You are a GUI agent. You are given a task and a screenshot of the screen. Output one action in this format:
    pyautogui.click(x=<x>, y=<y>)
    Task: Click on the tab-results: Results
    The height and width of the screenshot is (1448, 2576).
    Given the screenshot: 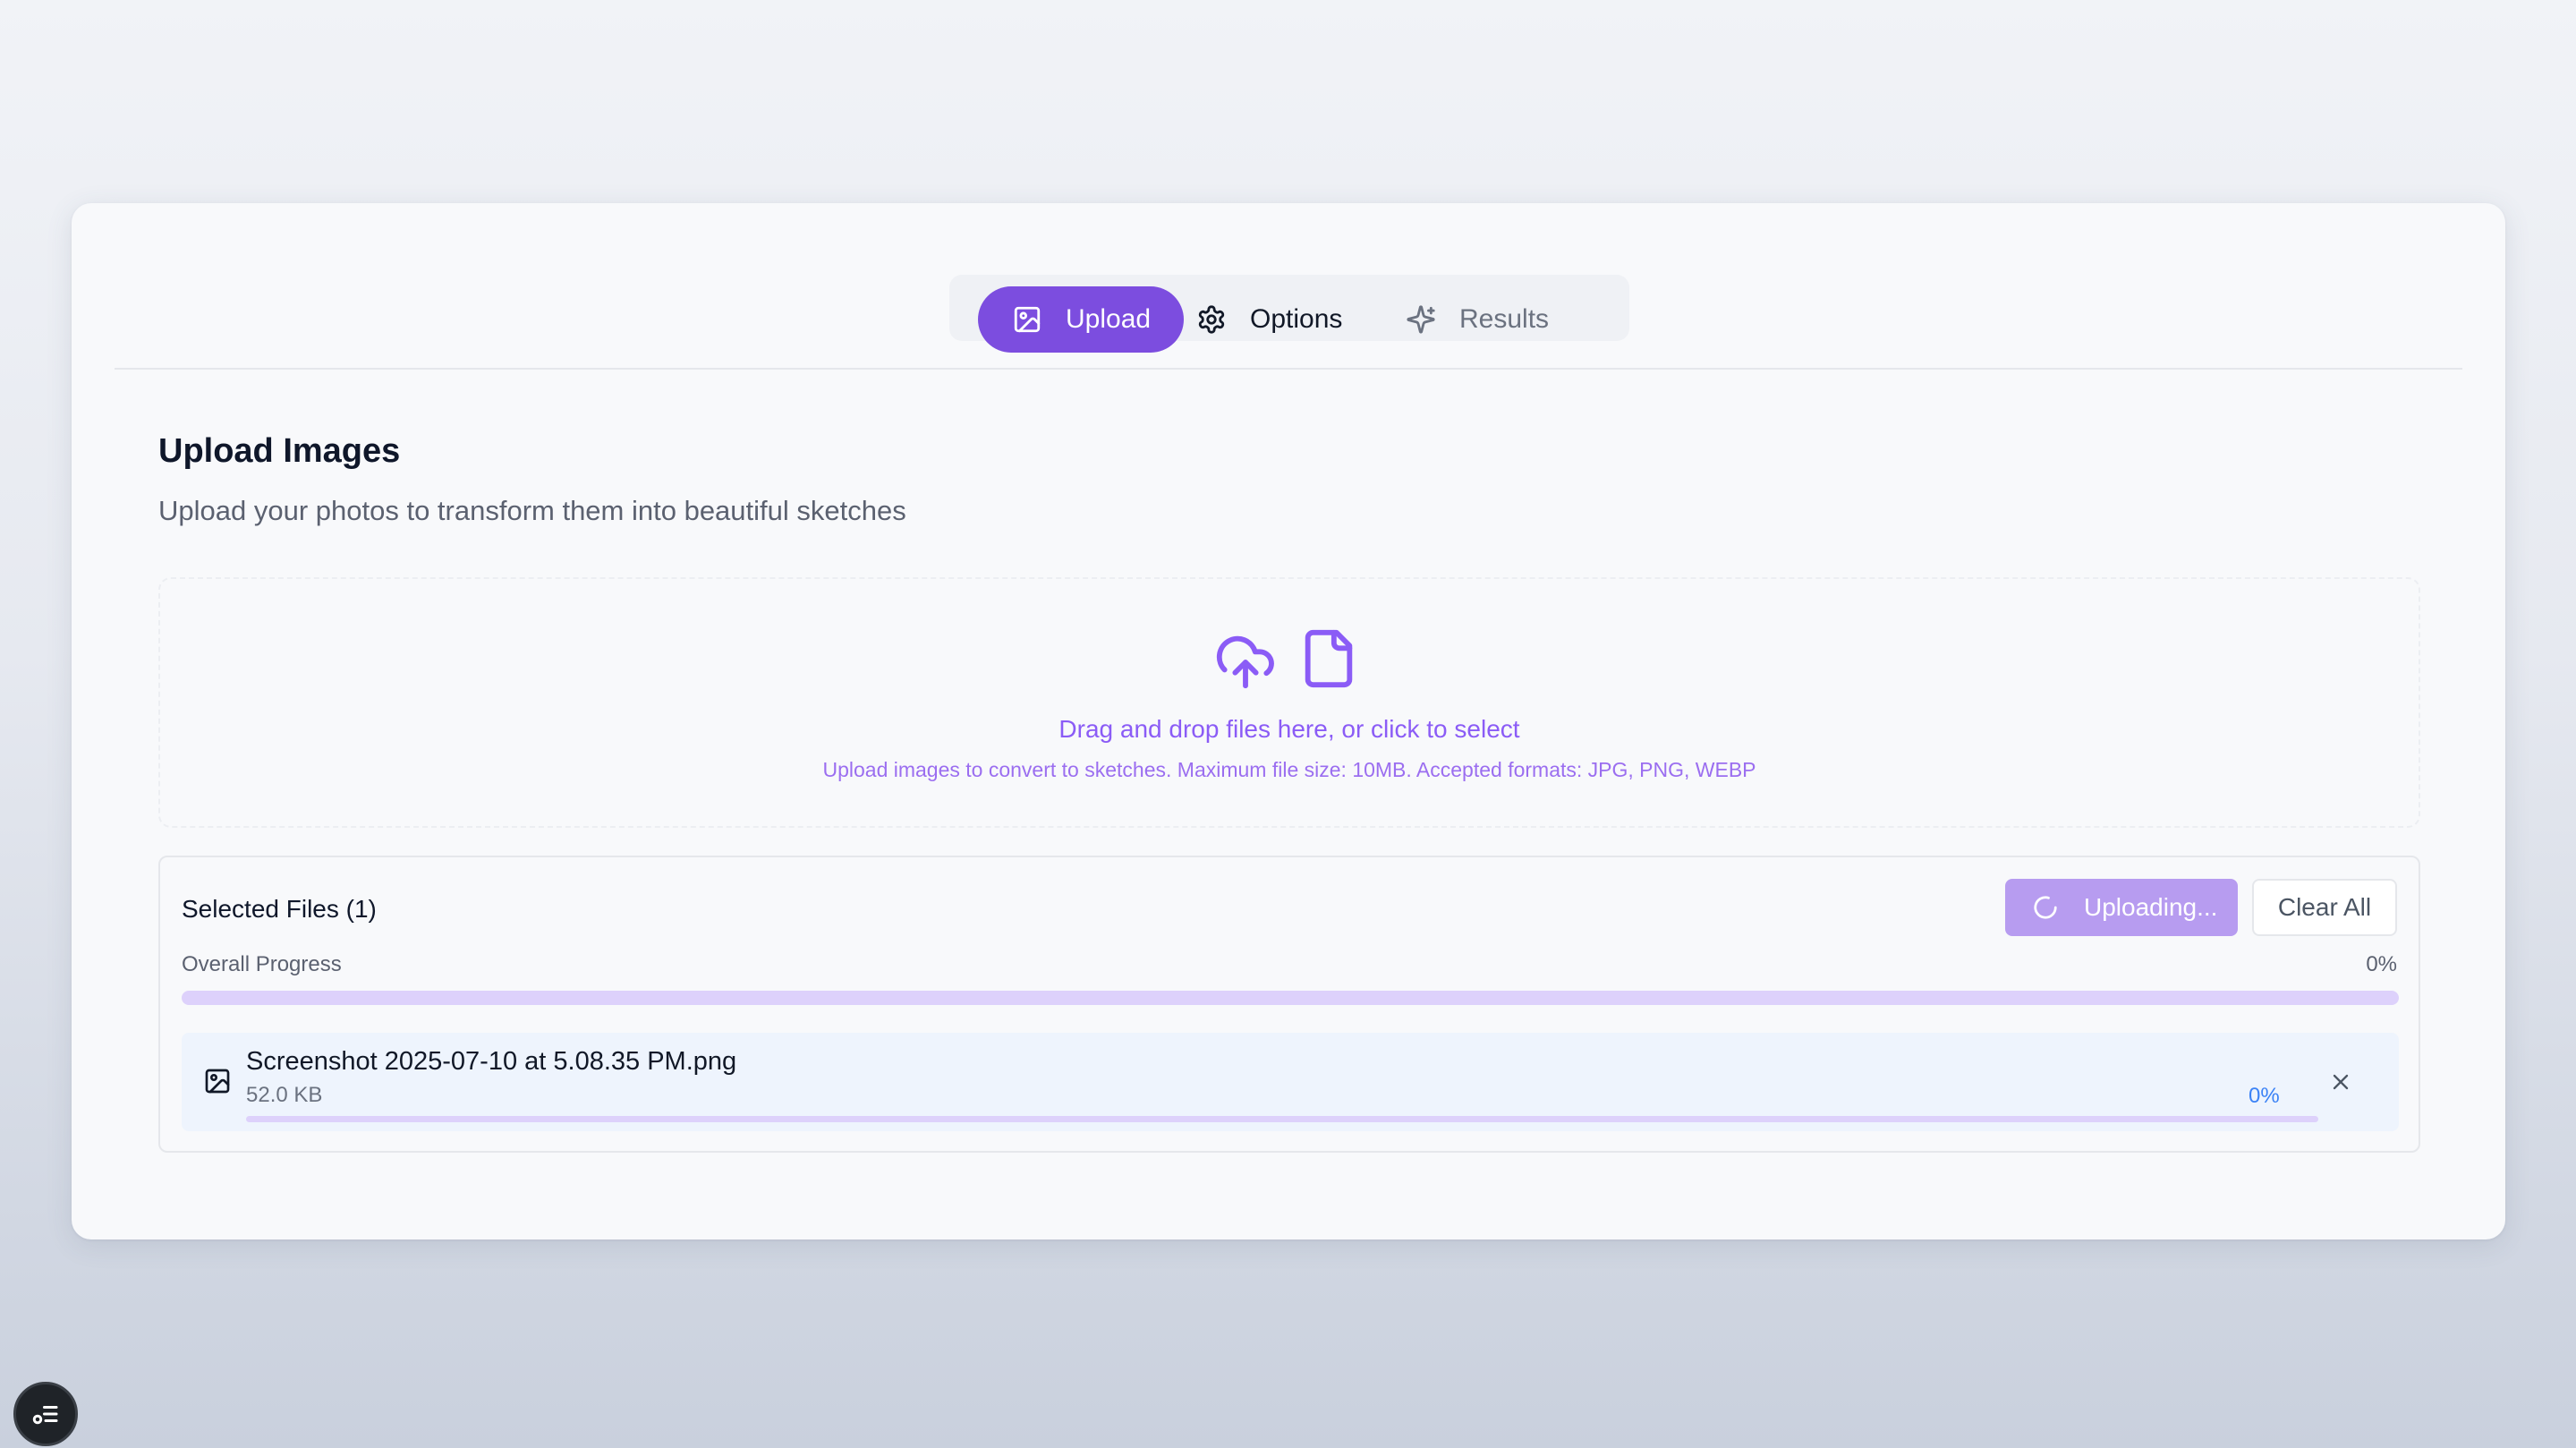 What is the action you would take?
    pyautogui.click(x=1477, y=319)
    